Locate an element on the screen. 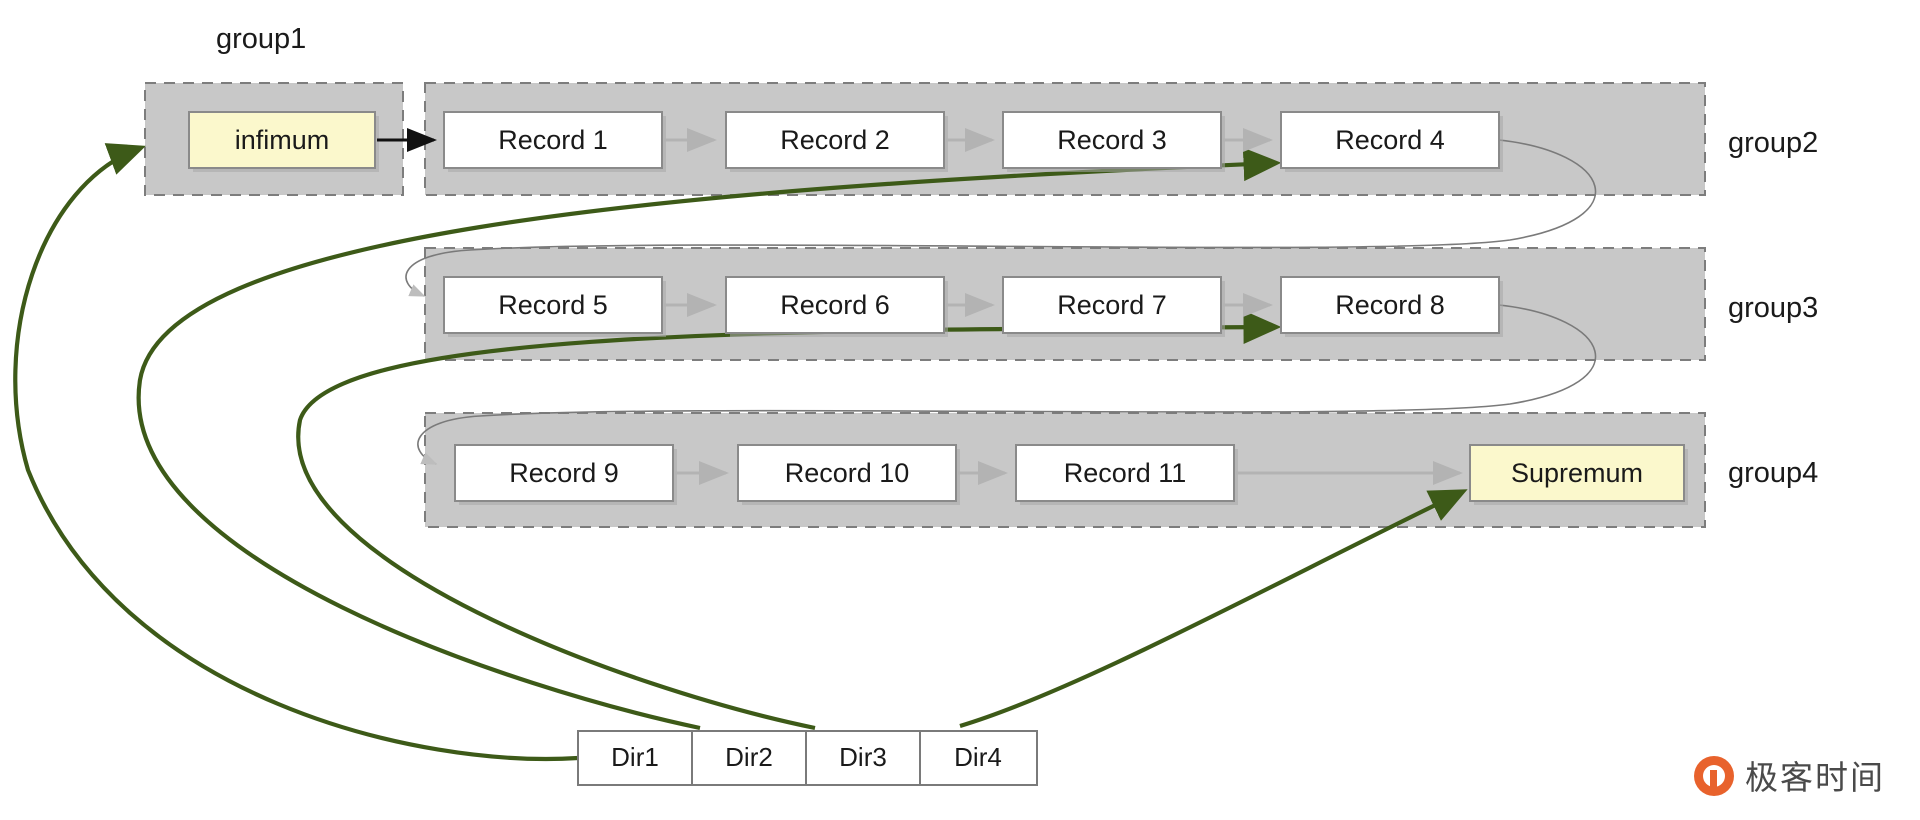  record9-label: Record 9 is located at coordinates (564, 473).